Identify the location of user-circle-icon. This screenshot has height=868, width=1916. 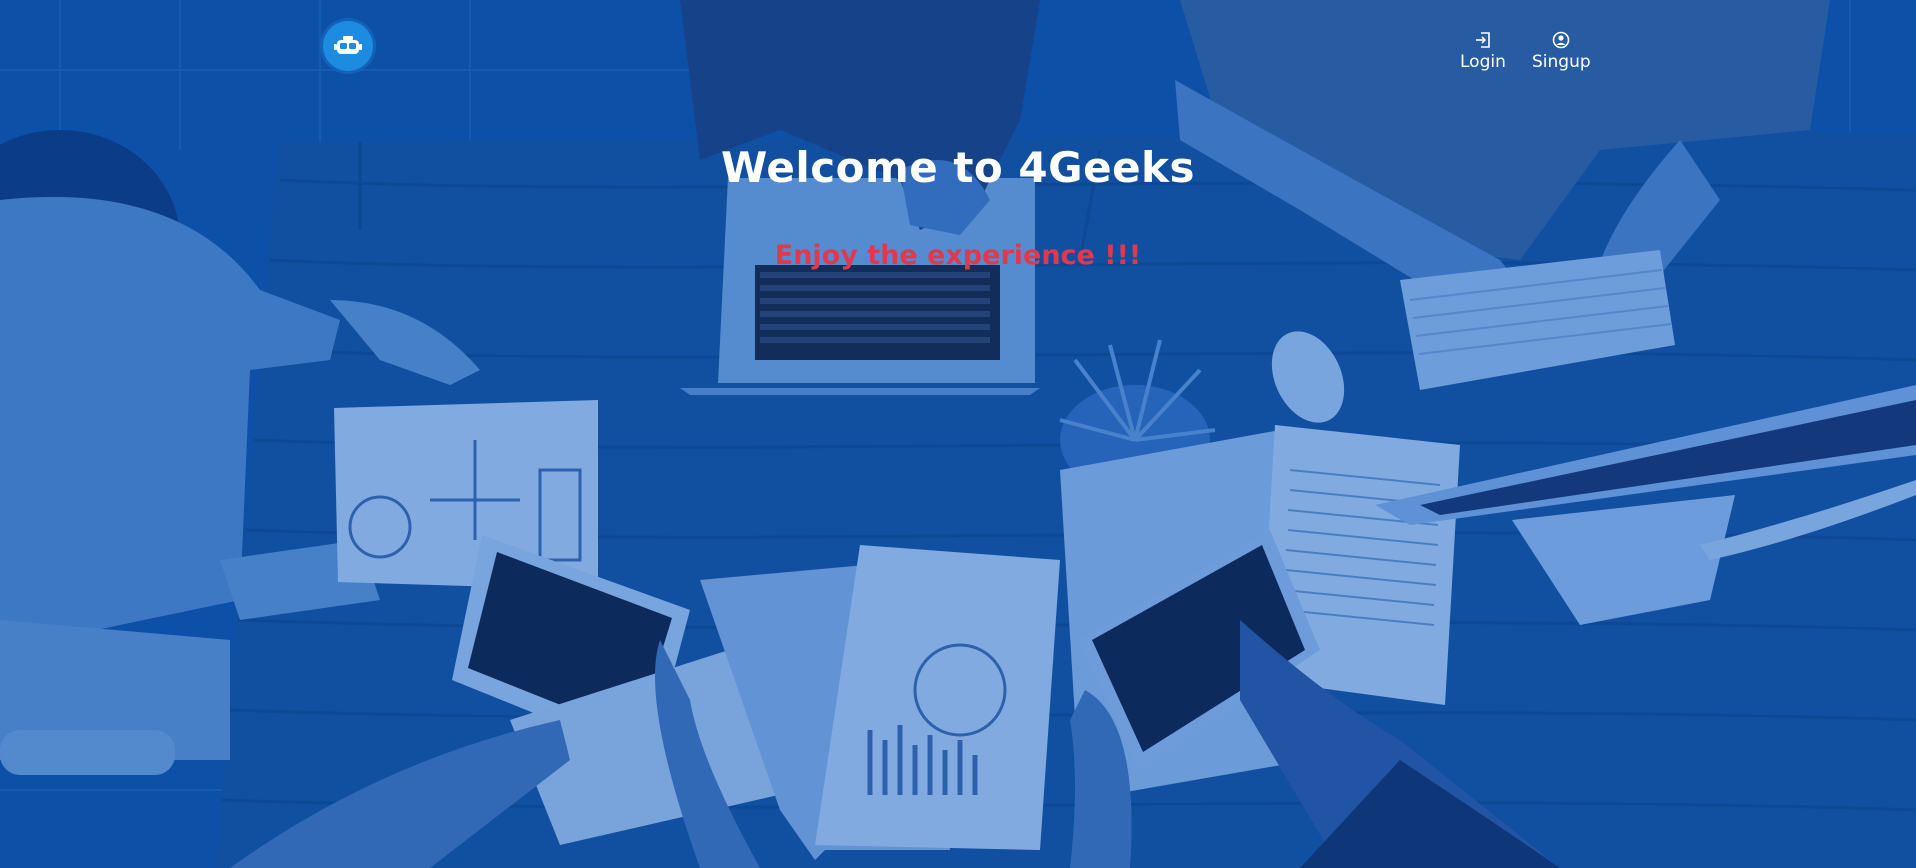
(1561, 40).